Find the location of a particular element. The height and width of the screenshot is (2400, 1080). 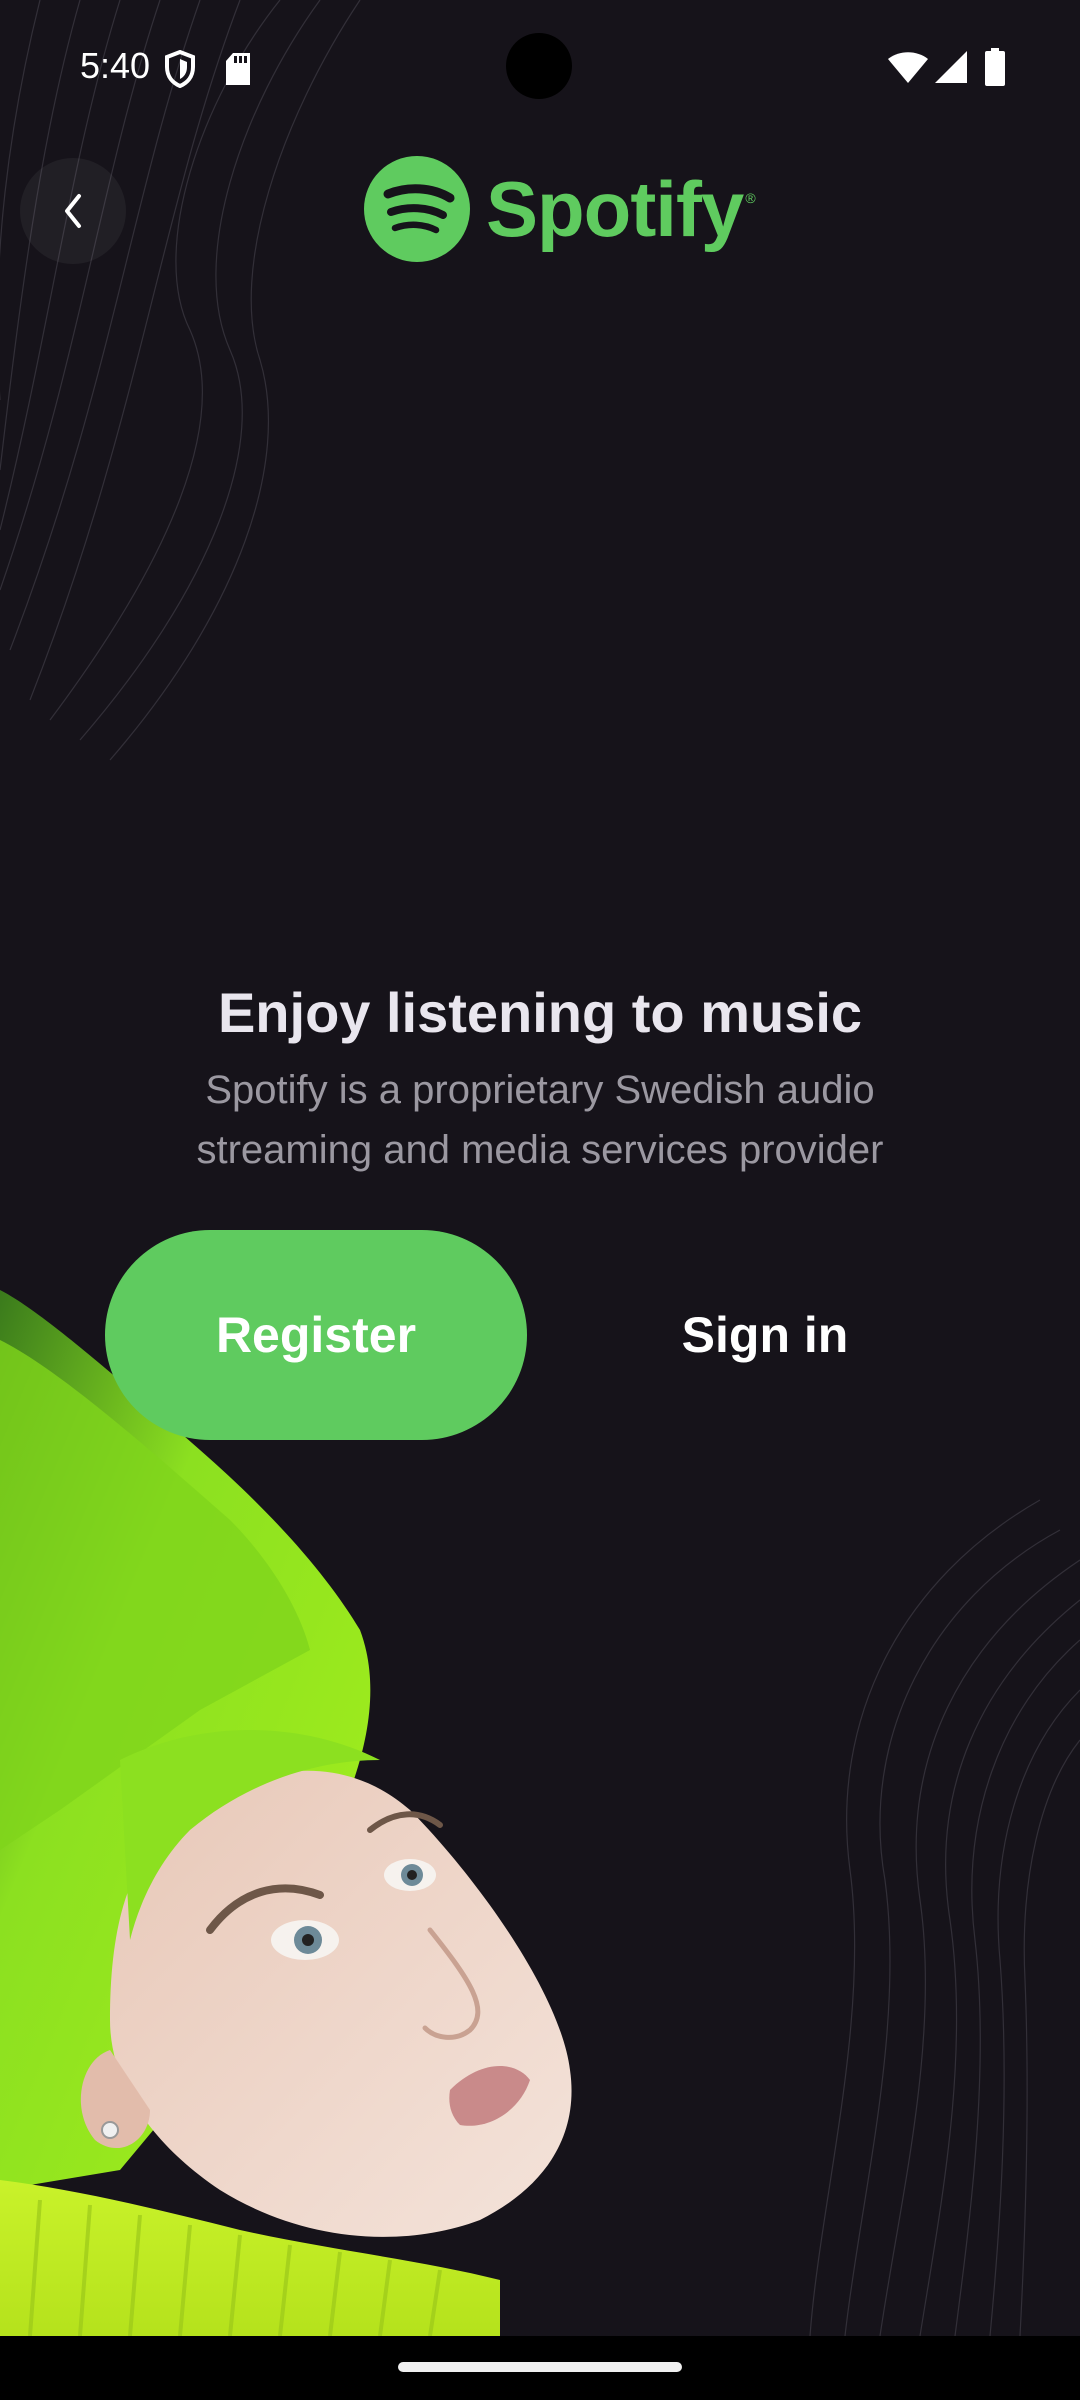

chevron-left-icon is located at coordinates (73, 211).